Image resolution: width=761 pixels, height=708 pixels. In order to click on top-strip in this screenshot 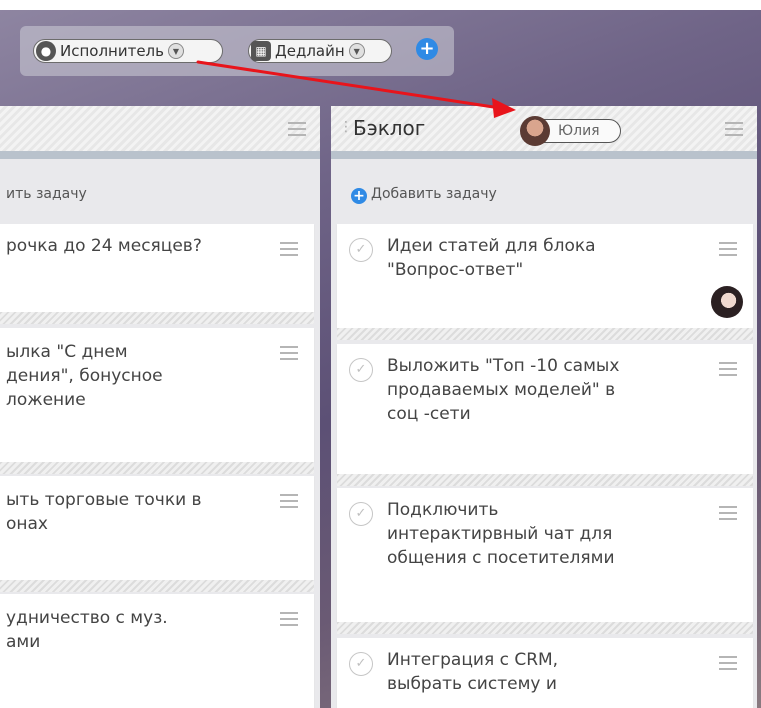, I will do `click(380, 5)`.